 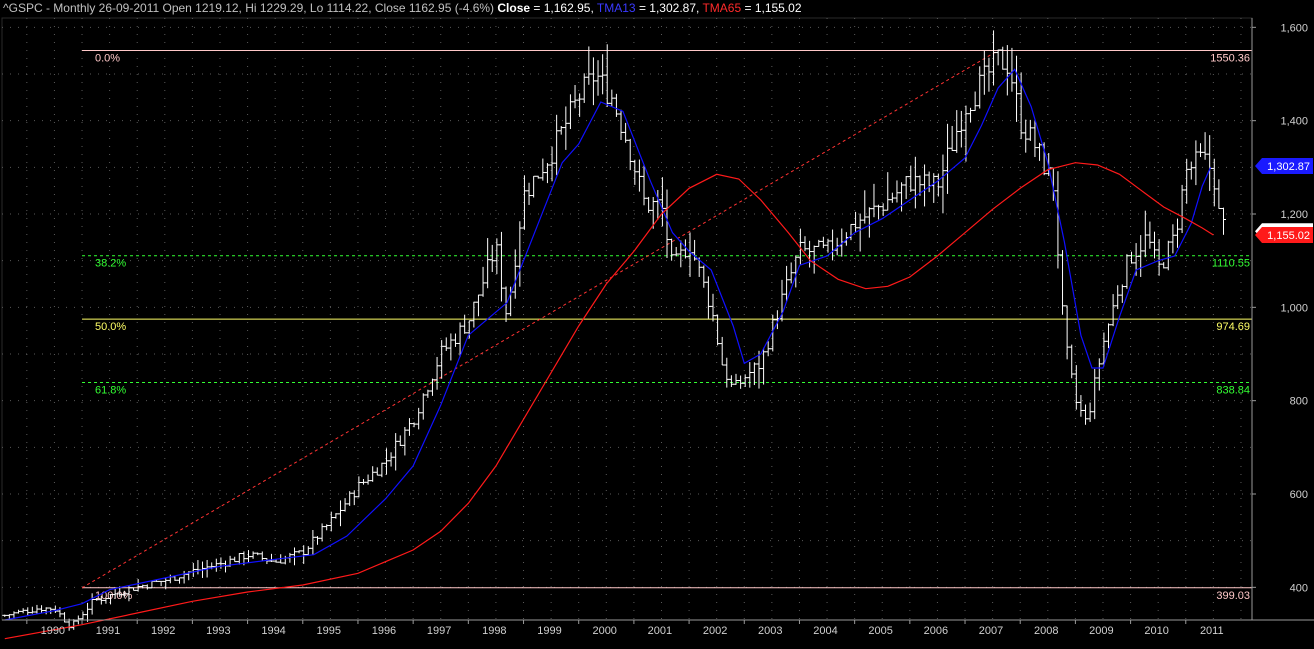 What do you see at coordinates (936, 631) in the screenshot?
I see `x-tick-label: 2006` at bounding box center [936, 631].